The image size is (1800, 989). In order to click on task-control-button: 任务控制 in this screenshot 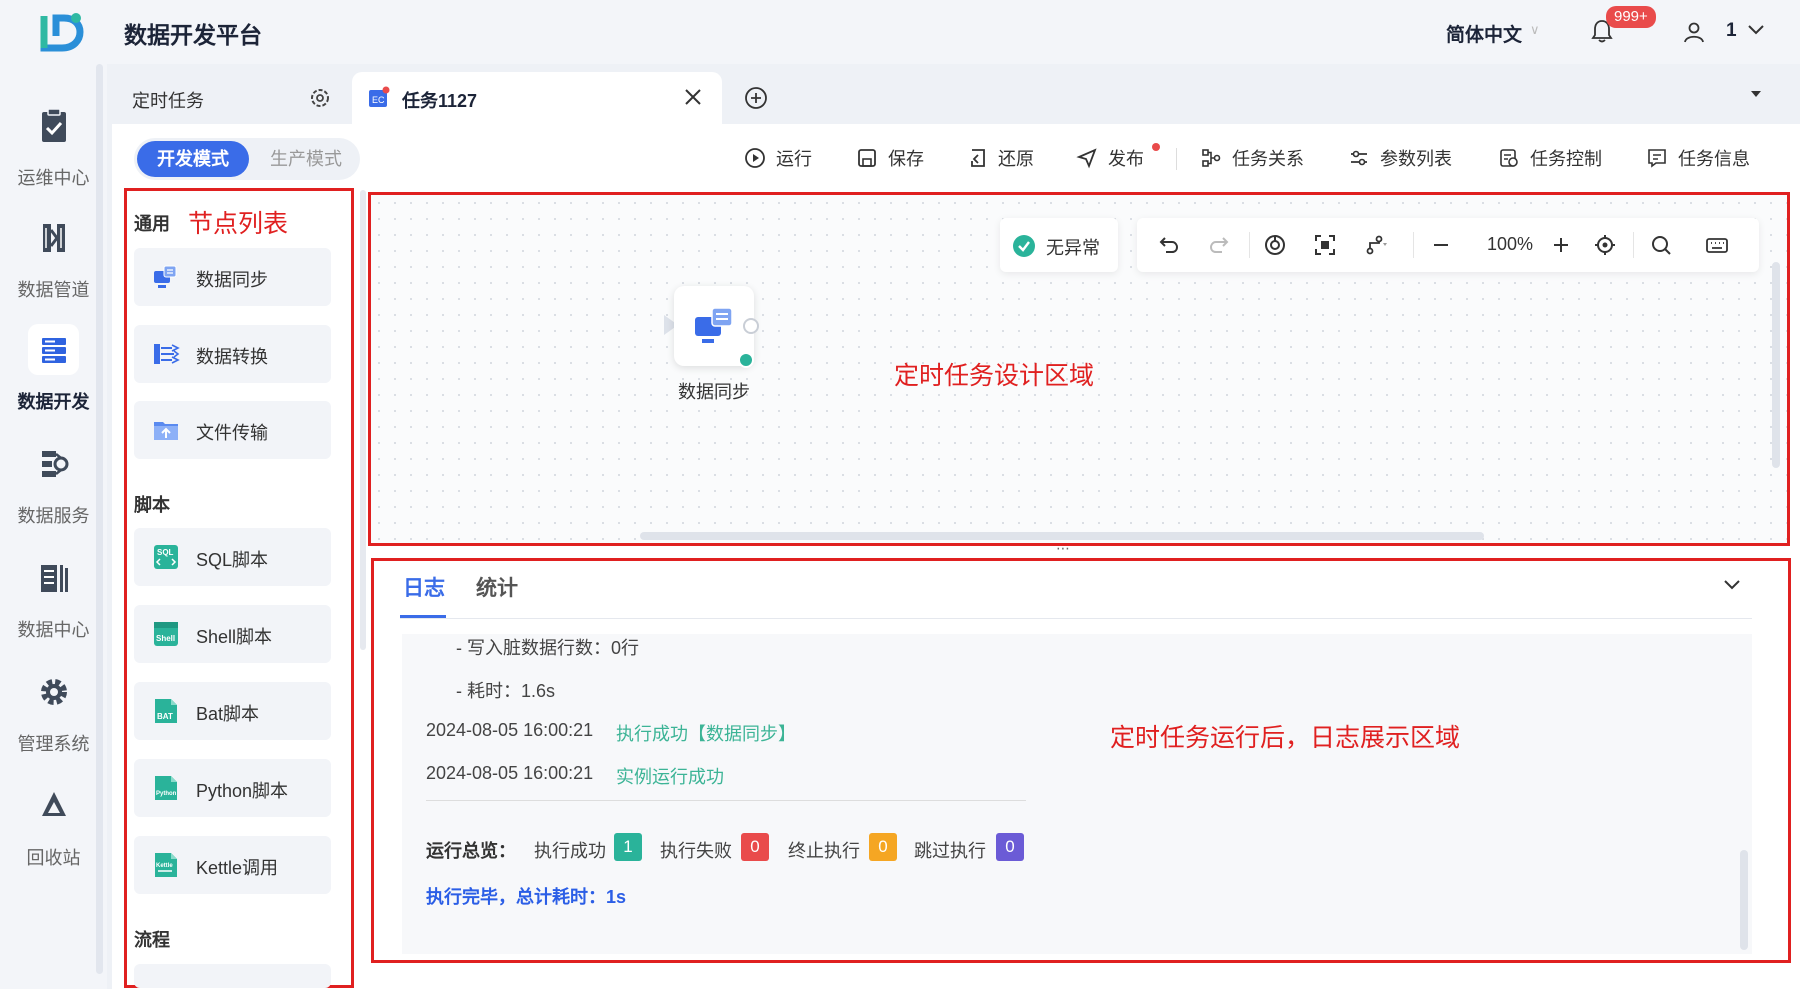, I will do `click(1550, 158)`.